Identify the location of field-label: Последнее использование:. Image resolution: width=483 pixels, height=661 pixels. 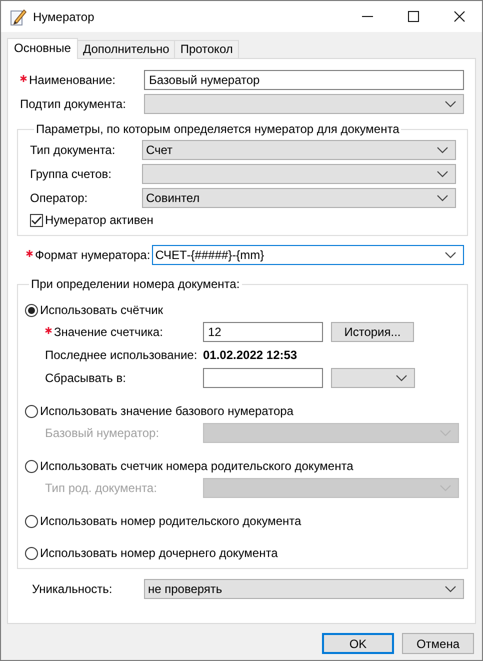
(121, 355).